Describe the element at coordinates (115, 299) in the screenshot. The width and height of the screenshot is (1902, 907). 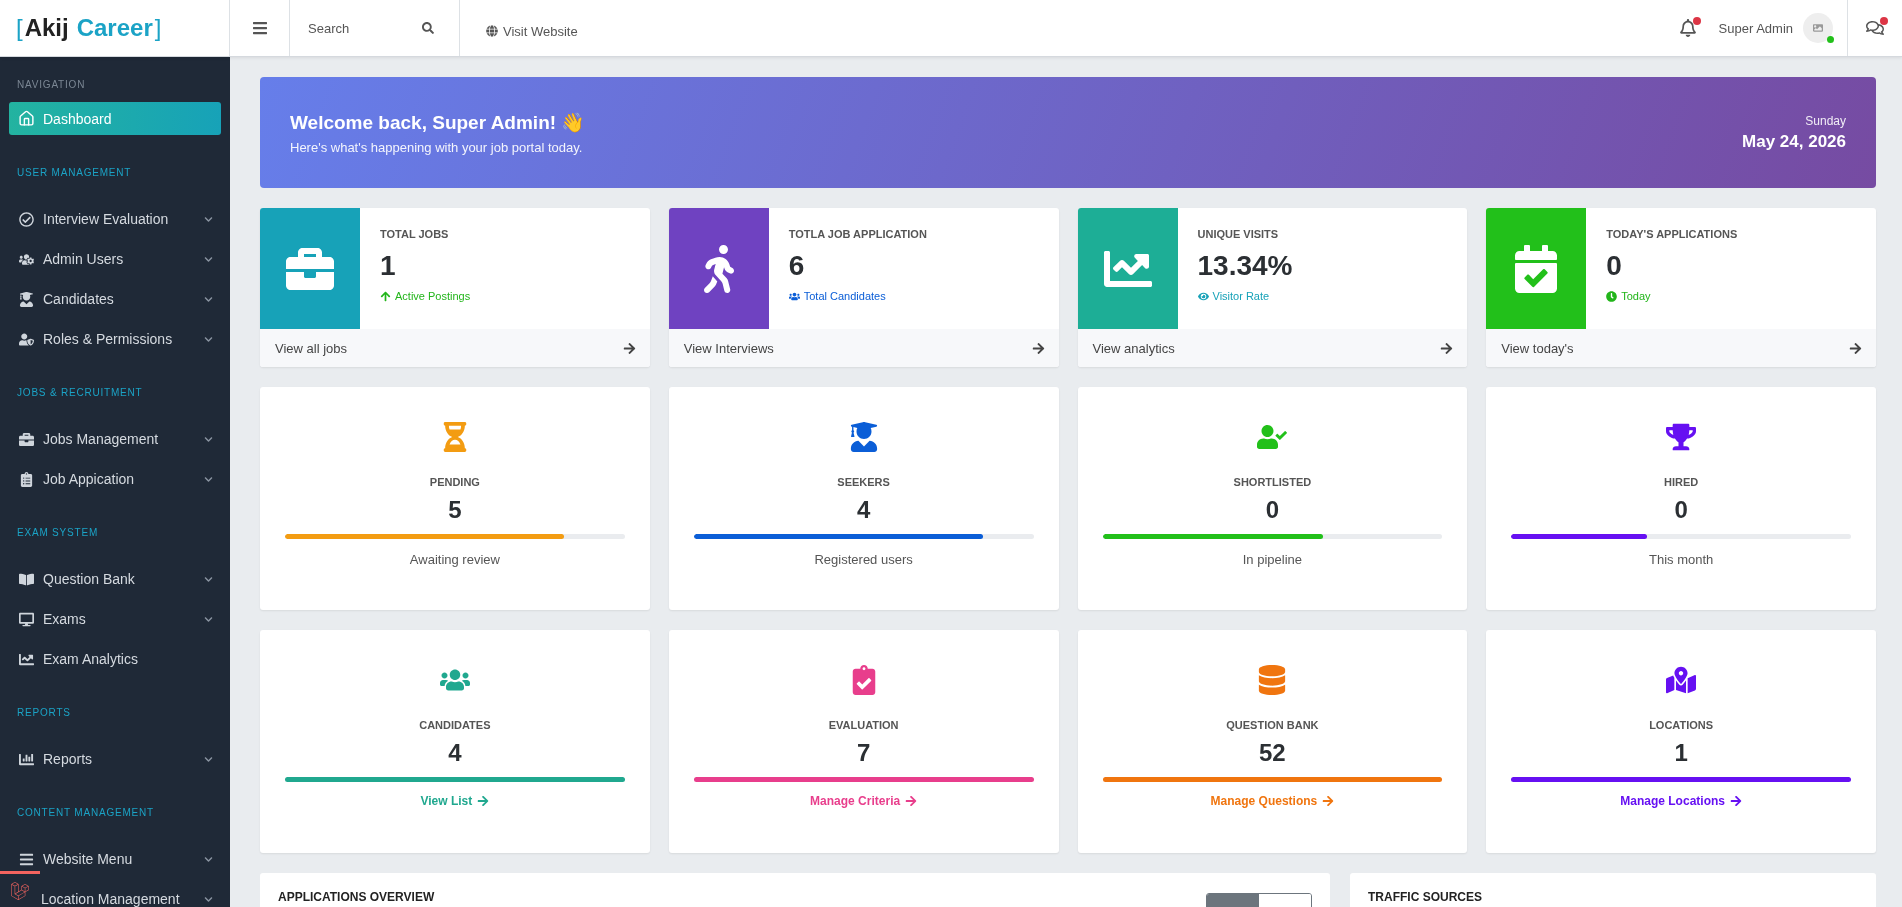
I see `sidebar-item: Candidates` at that location.